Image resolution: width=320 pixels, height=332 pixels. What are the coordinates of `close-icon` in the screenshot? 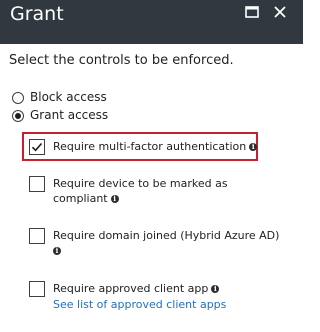 It's located at (280, 12).